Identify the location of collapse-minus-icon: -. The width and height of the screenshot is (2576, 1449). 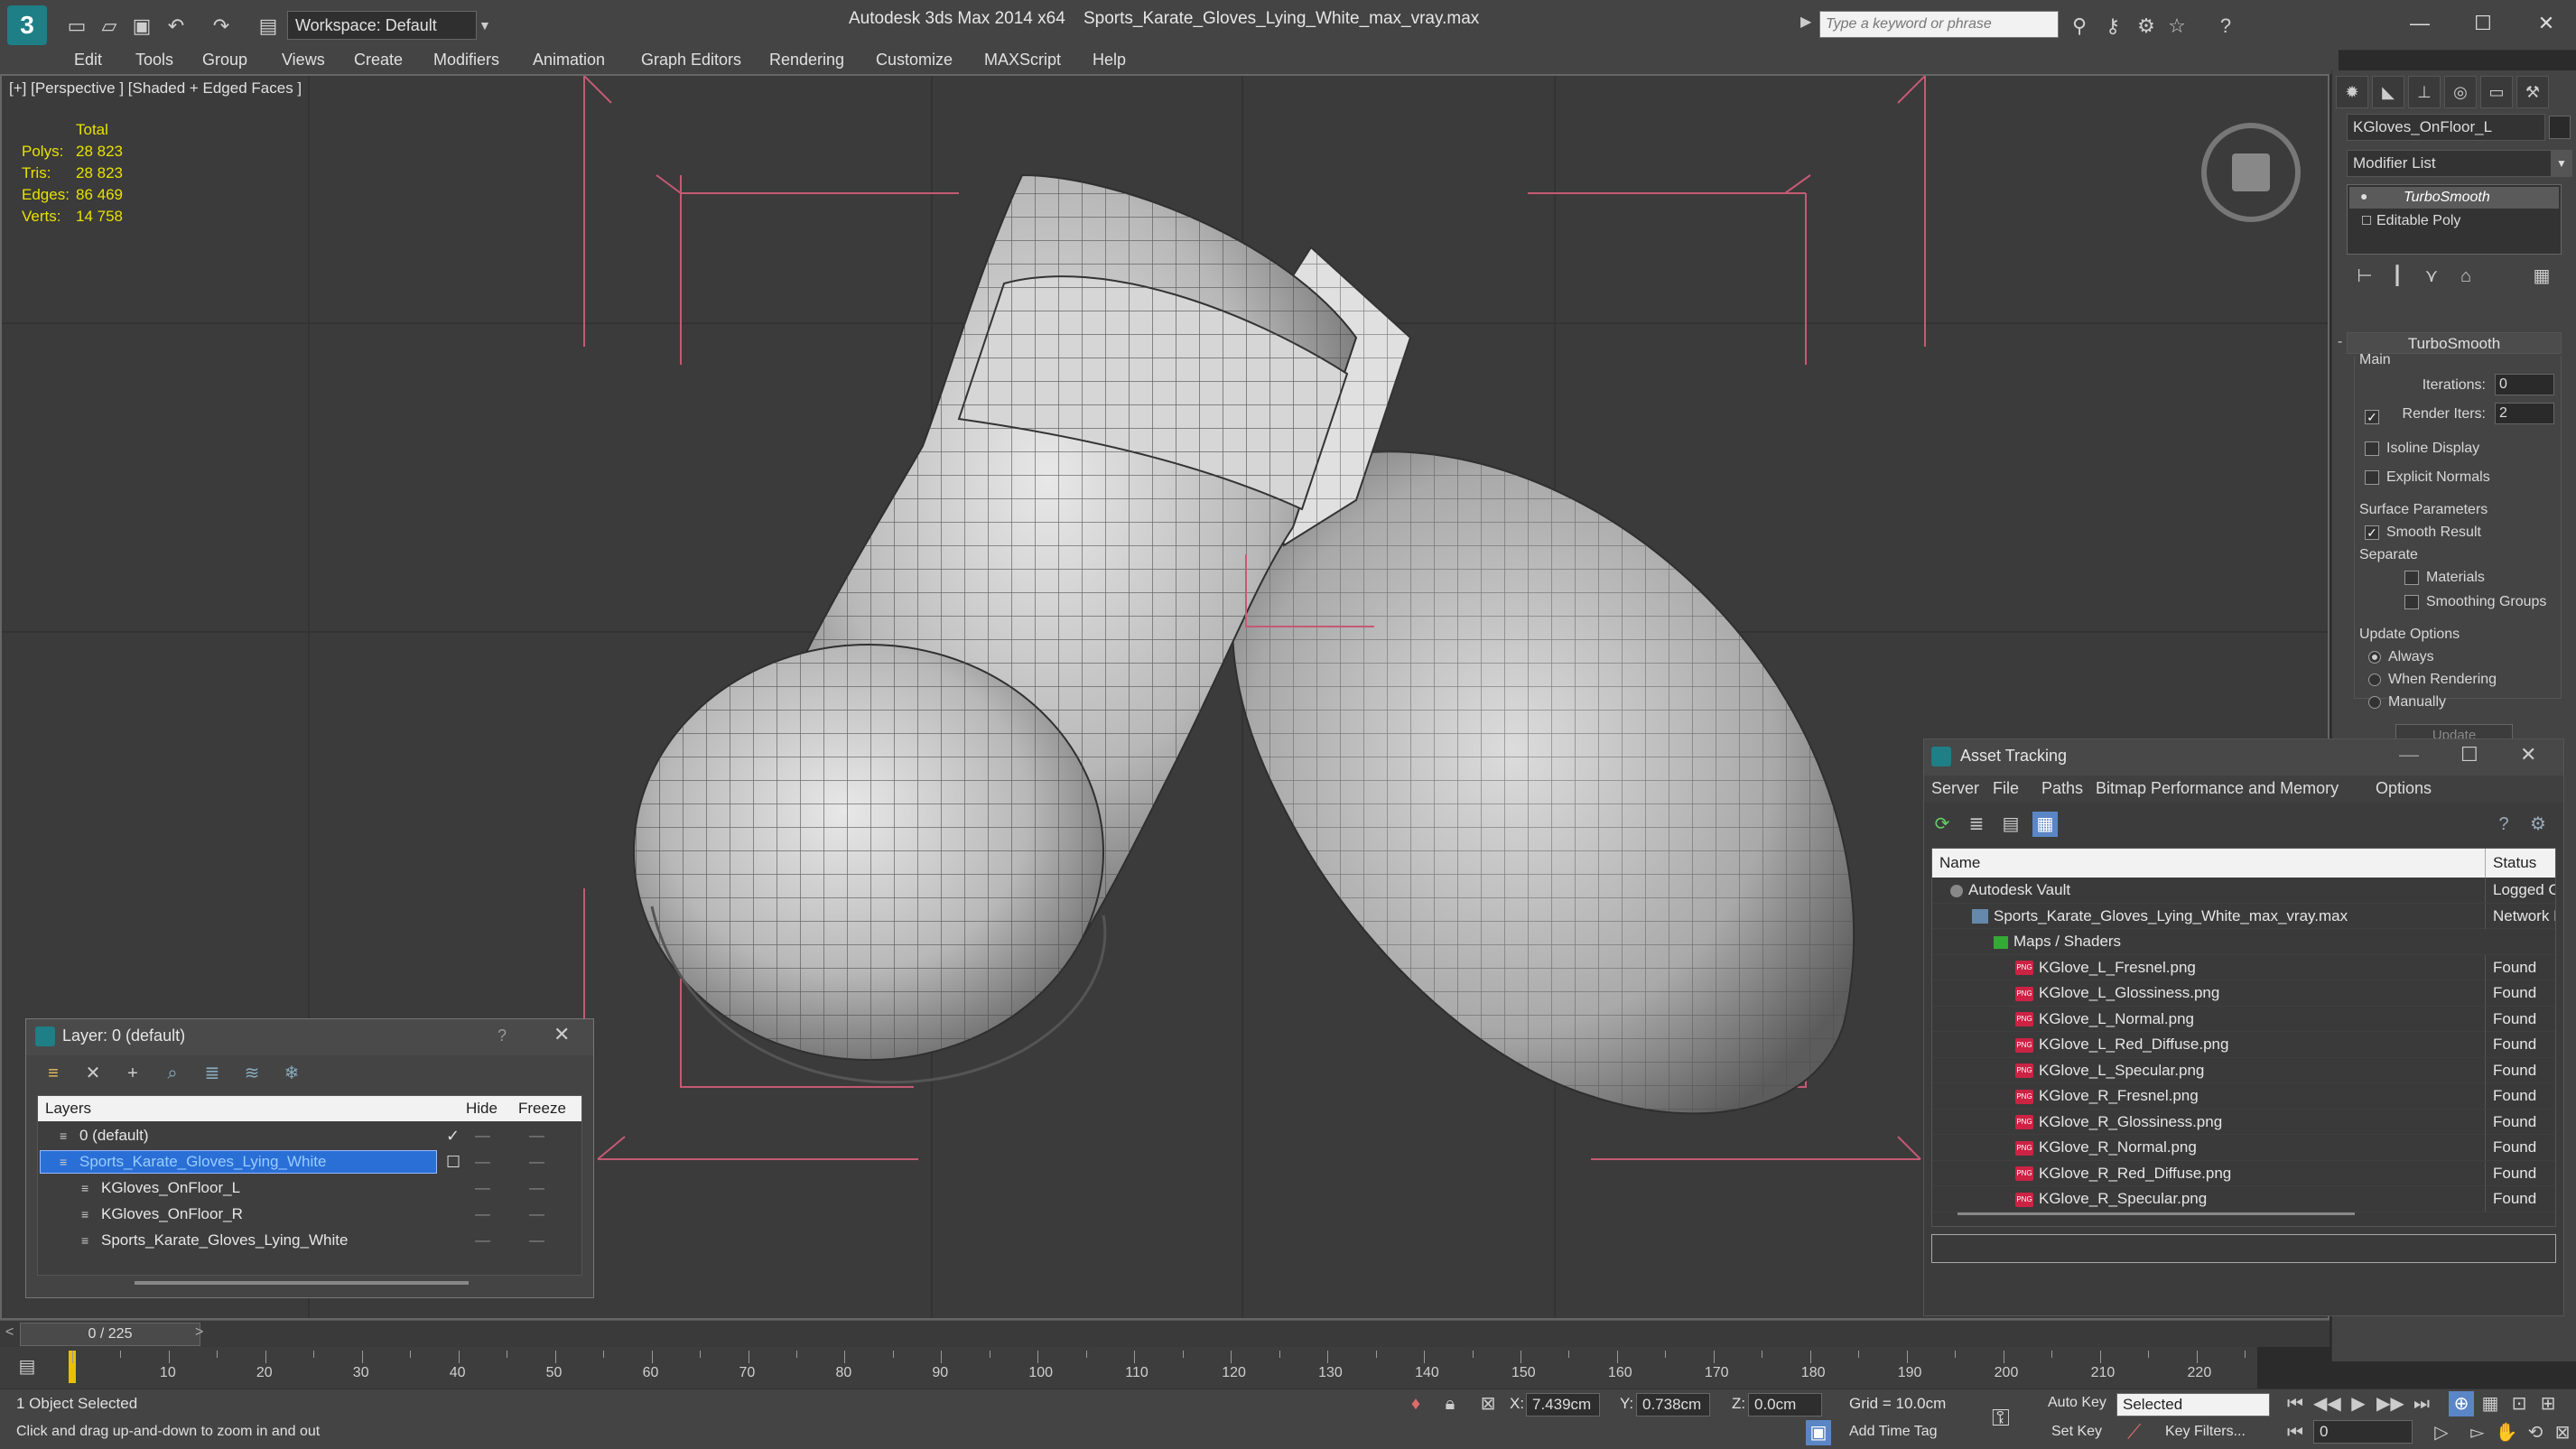
(2340, 342).